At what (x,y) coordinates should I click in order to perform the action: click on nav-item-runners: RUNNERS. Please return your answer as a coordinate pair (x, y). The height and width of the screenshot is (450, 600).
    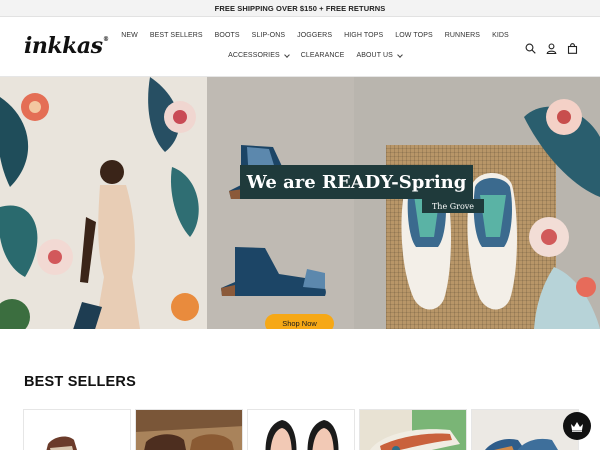
    Looking at the image, I should click on (462, 35).